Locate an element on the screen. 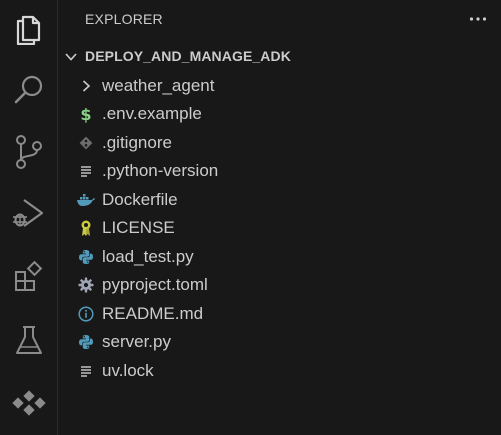 The width and height of the screenshot is (501, 435). info-icon is located at coordinates (86, 314).